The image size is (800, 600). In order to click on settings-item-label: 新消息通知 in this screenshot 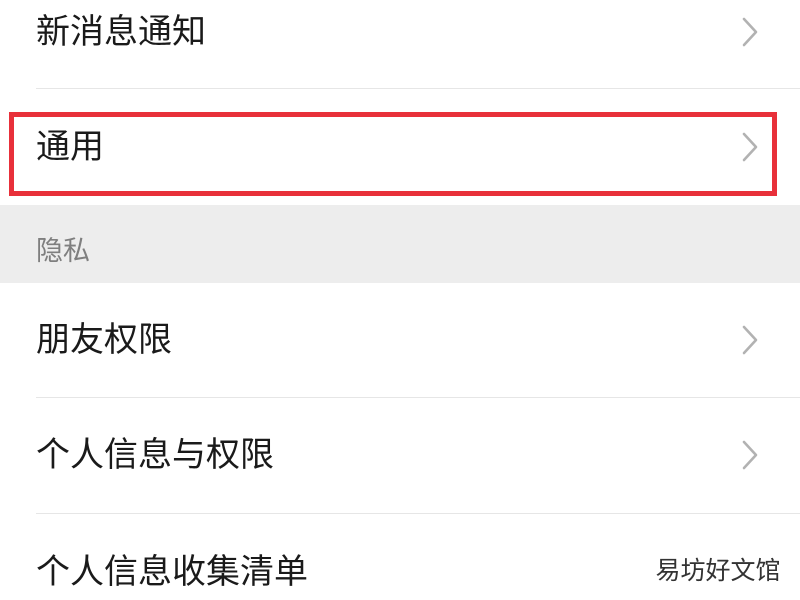, I will do `click(121, 32)`.